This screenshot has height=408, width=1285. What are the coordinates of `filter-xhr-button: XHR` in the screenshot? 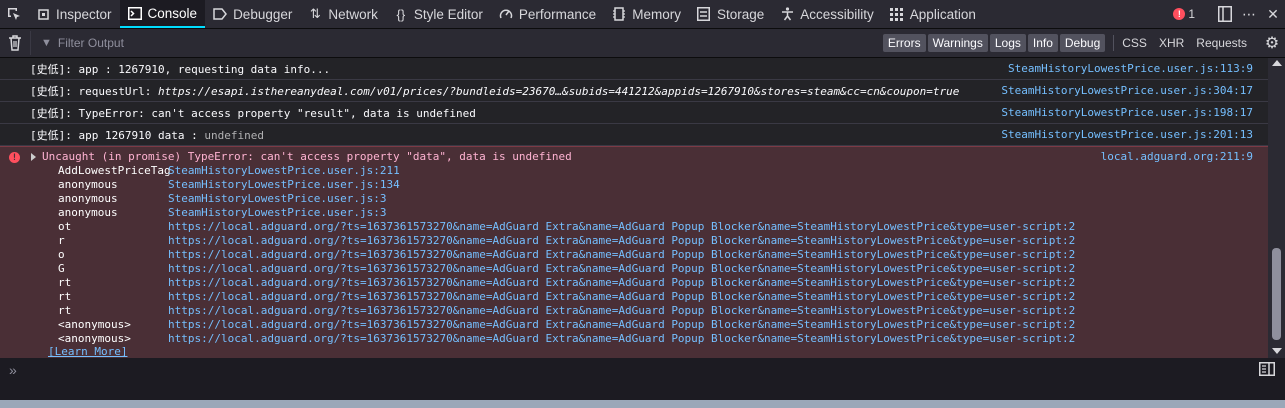 It's located at (1171, 43).